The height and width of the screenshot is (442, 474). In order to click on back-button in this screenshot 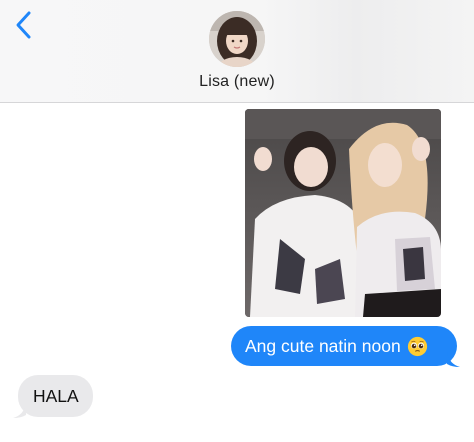, I will do `click(25, 25)`.